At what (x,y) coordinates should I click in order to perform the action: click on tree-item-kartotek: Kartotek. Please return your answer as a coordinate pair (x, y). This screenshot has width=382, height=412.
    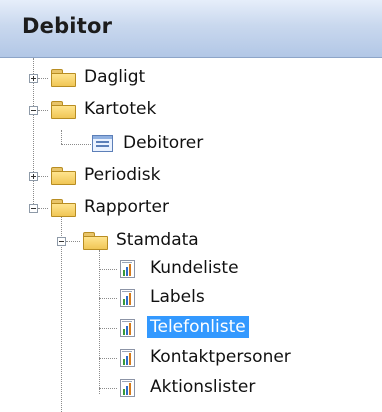
    Looking at the image, I should click on (120, 109).